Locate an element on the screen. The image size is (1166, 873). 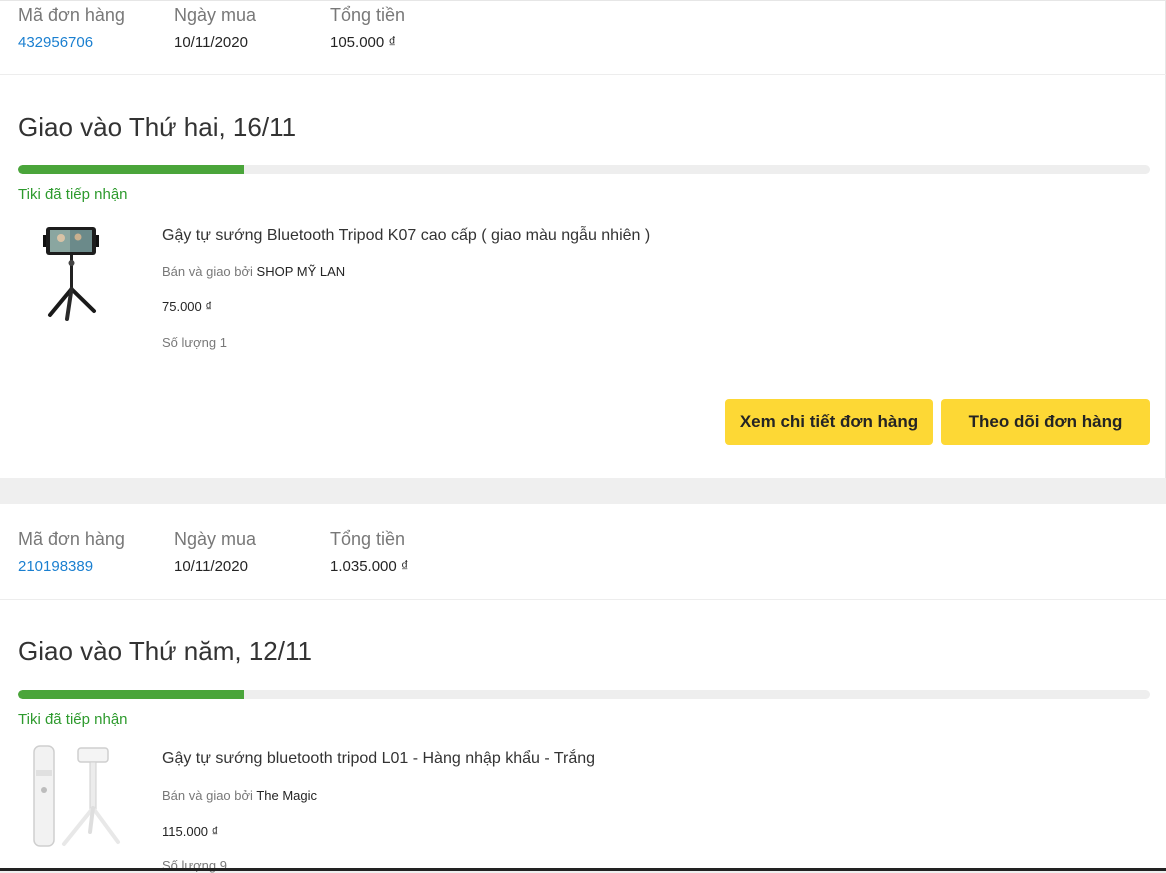
product-price: 75.000 ₫ is located at coordinates (187, 306).